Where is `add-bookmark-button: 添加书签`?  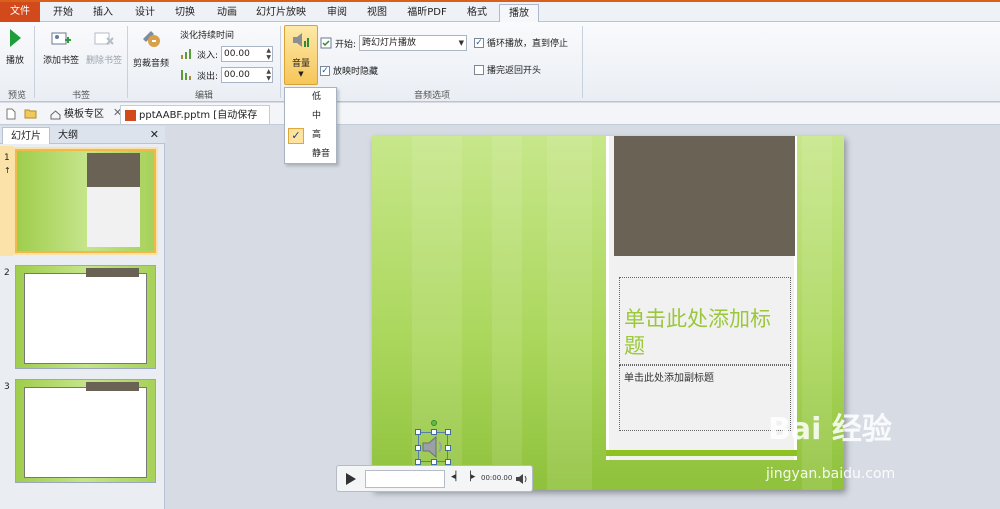 add-bookmark-button: 添加书签 is located at coordinates (61, 48).